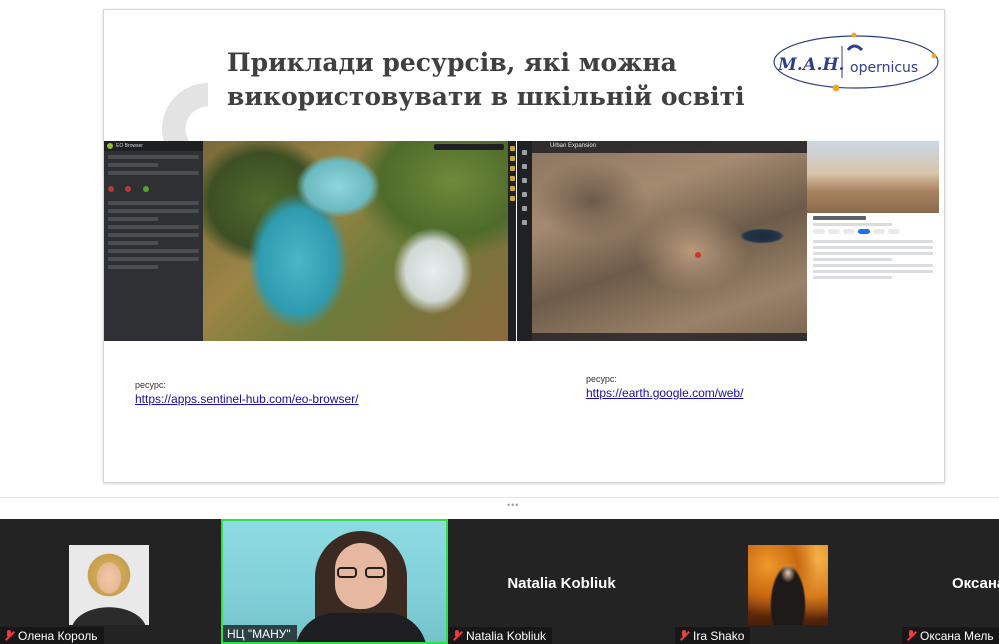  What do you see at coordinates (129, 146) in the screenshot?
I see `eo-browser-title: EO Browser` at bounding box center [129, 146].